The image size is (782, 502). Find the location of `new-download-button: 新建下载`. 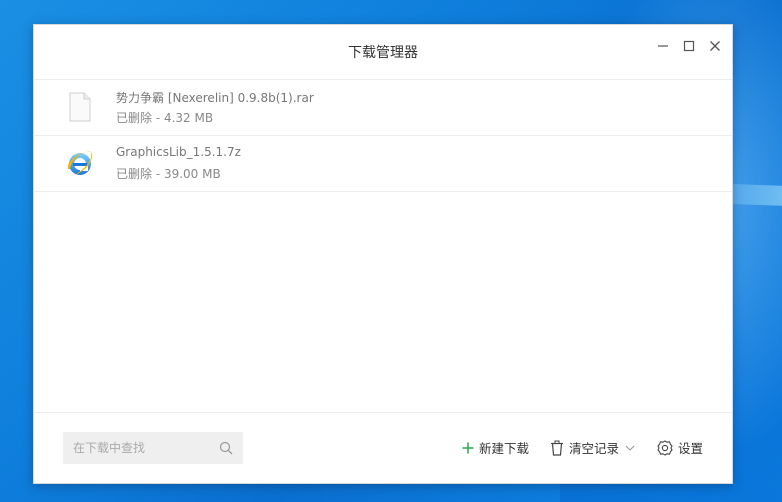

new-download-button: 新建下载 is located at coordinates (495, 447).